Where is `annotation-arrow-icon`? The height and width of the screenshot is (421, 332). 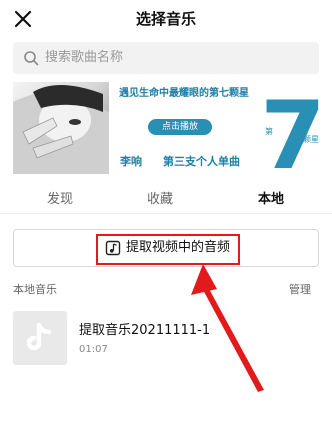 annotation-arrow-icon is located at coordinates (227, 328).